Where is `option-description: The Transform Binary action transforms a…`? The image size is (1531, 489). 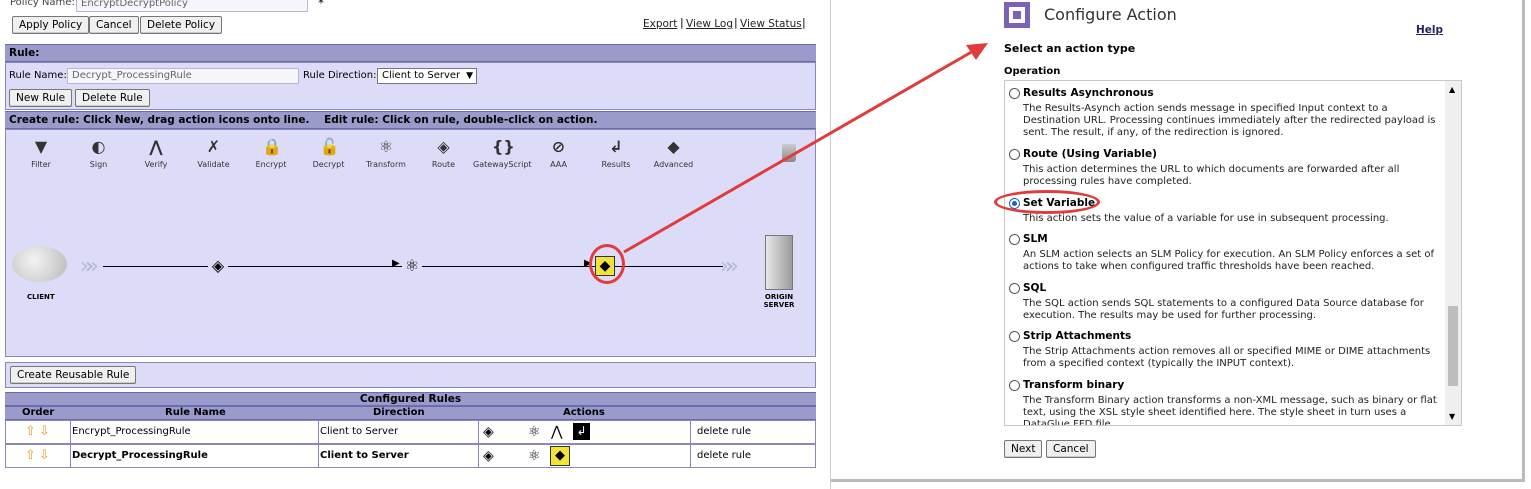
option-description: The Transform Binary action transforms a… is located at coordinates (1230, 410).